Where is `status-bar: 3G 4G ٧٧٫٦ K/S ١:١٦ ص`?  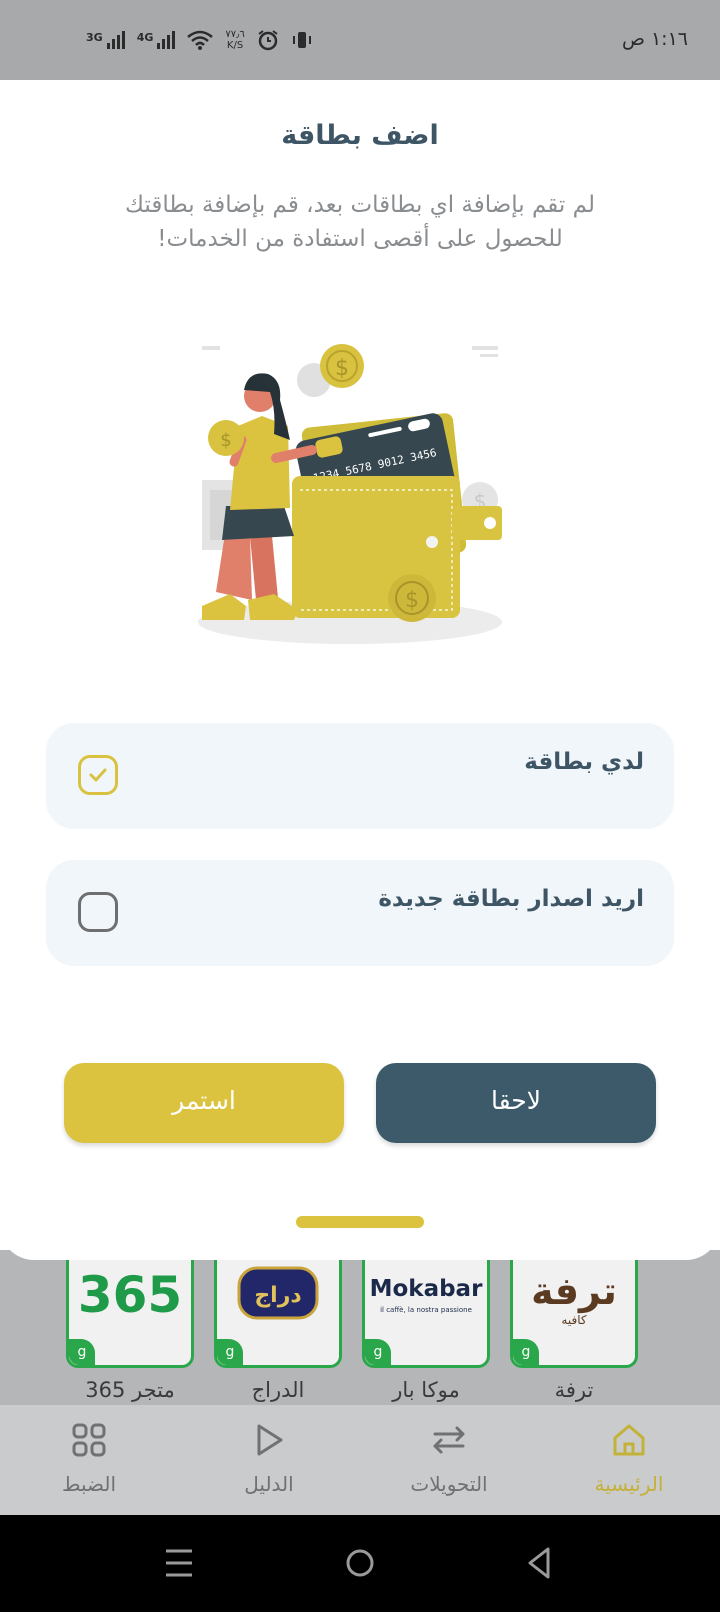 status-bar: 3G 4G ٧٧٫٦ K/S ١:١٦ ص is located at coordinates (360, 40).